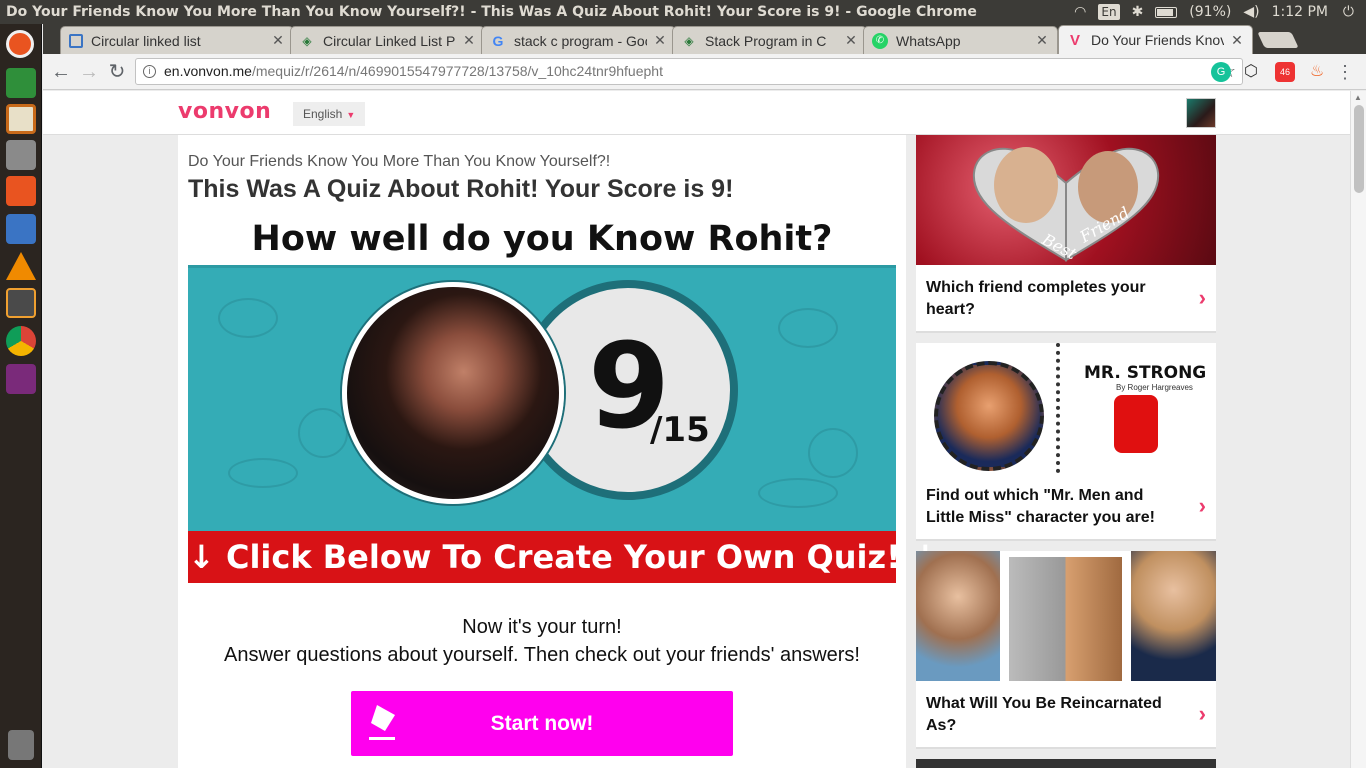 This screenshot has width=1366, height=768. I want to click on trash-icon, so click(21, 745).